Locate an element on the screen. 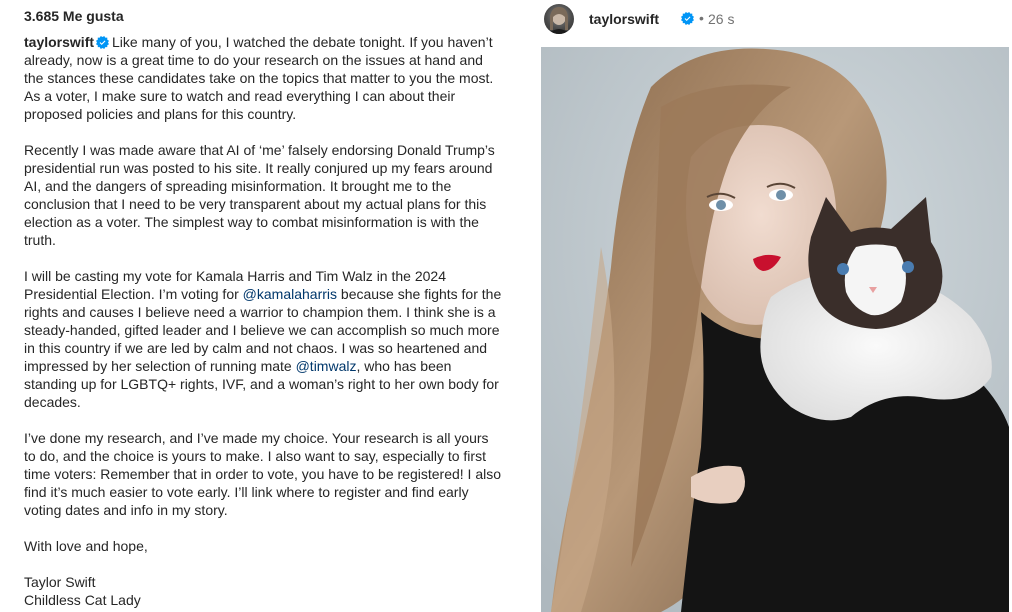  avatar-image-icon is located at coordinates (559, 20).